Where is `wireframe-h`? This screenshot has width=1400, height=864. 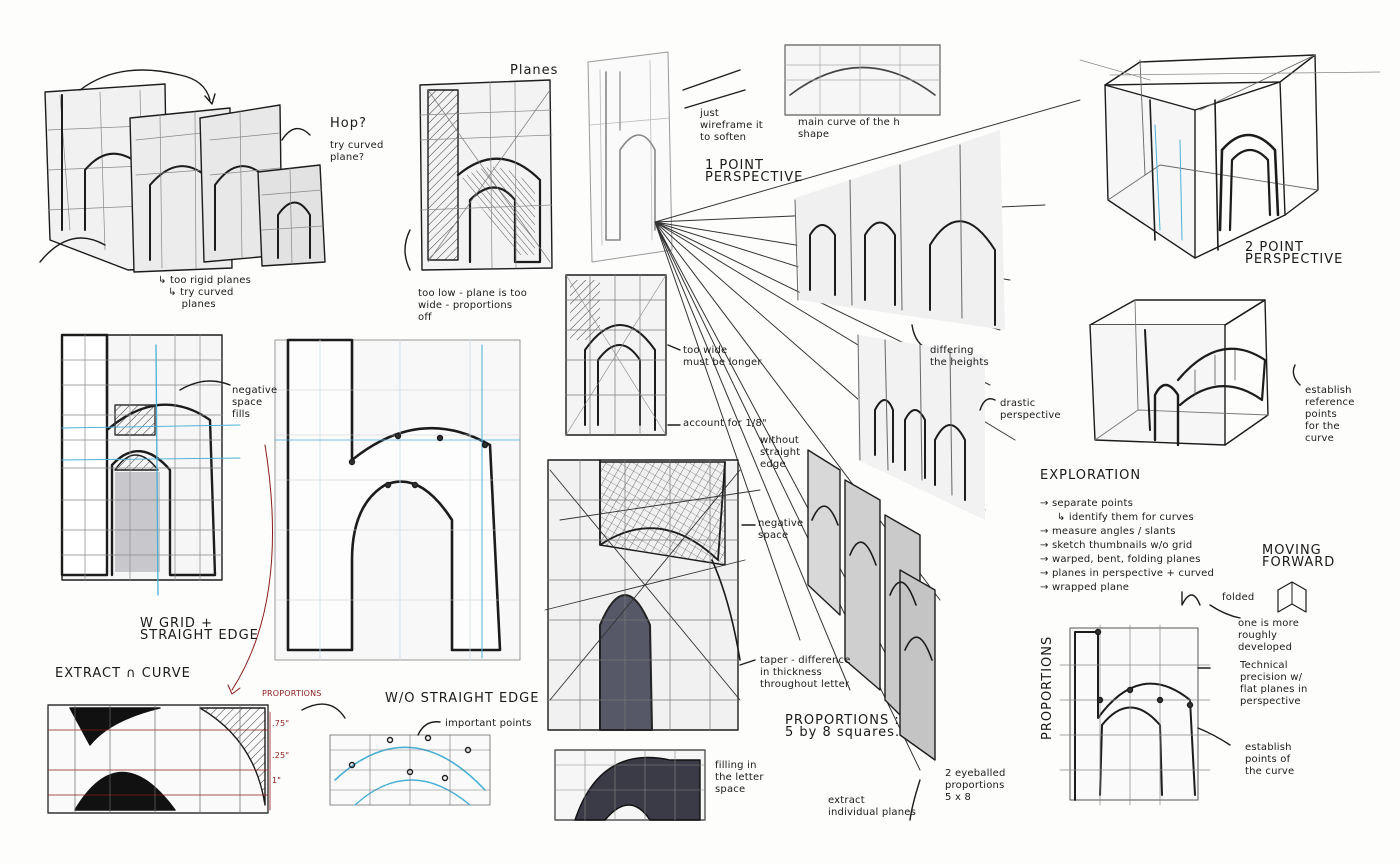
wireframe-h is located at coordinates (666, 157).